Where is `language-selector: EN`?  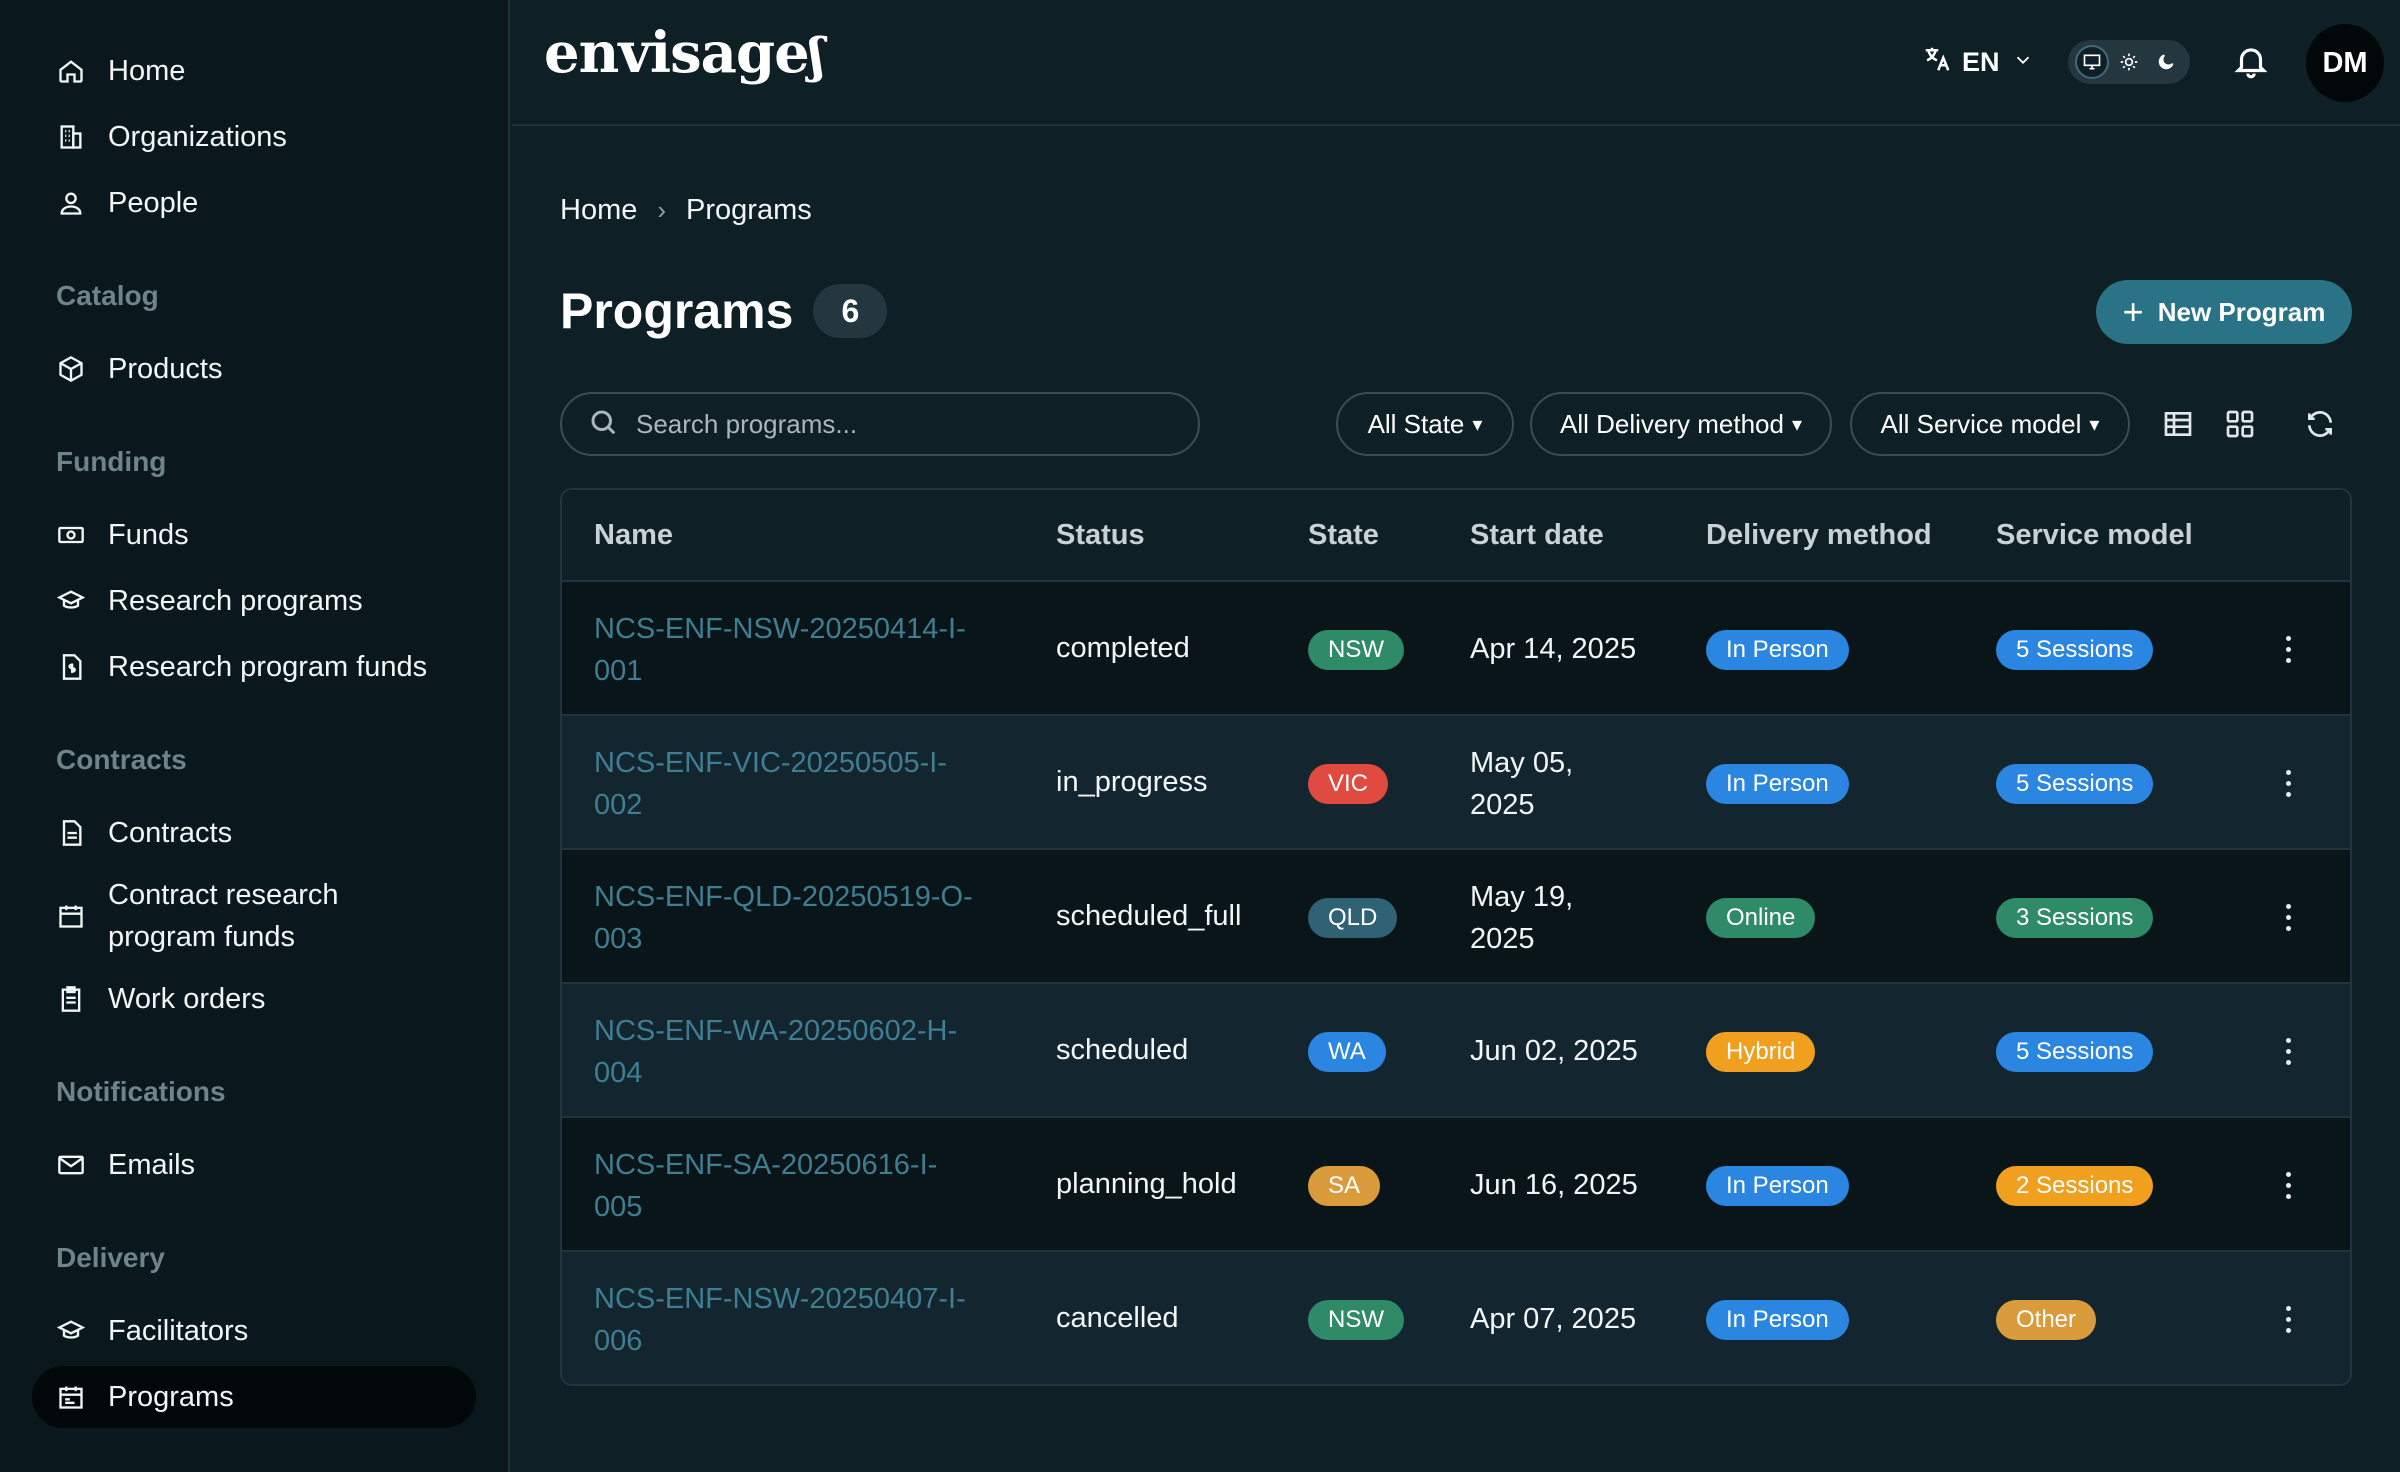
language-selector: EN is located at coordinates (1978, 62).